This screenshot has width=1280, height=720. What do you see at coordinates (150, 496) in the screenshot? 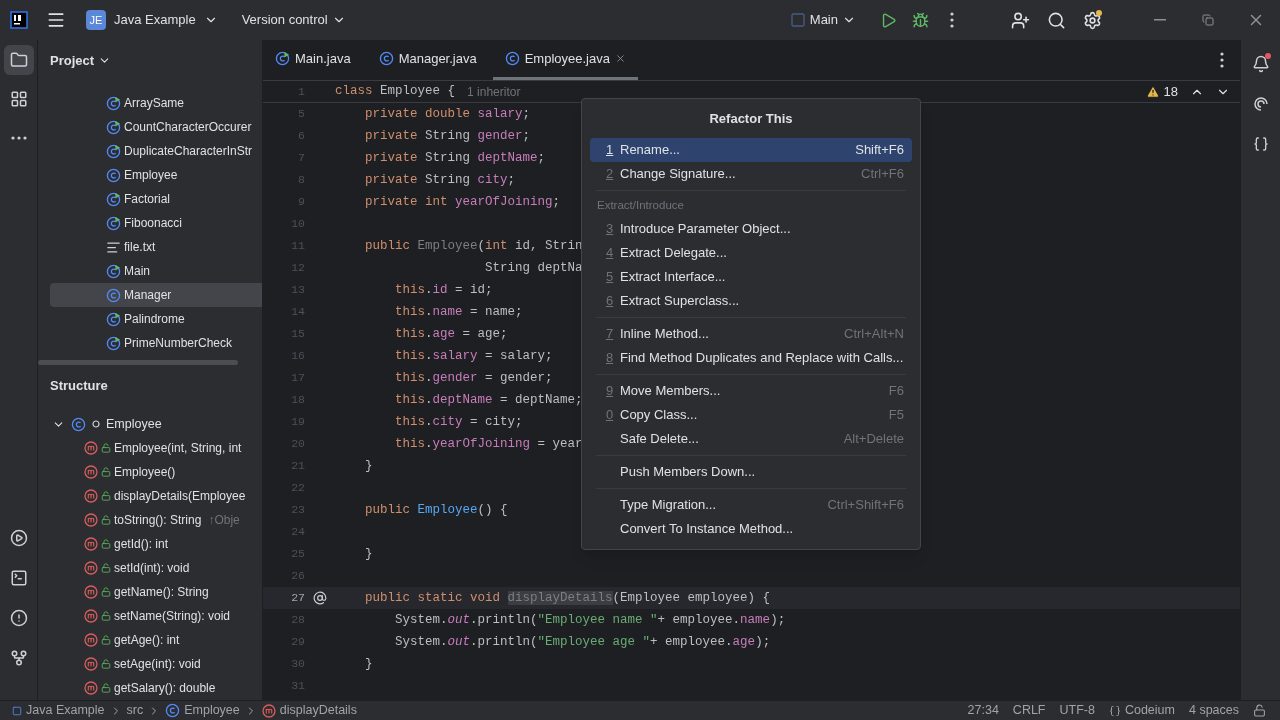
I see `structure-tree-item: displayDetails(Employee` at bounding box center [150, 496].